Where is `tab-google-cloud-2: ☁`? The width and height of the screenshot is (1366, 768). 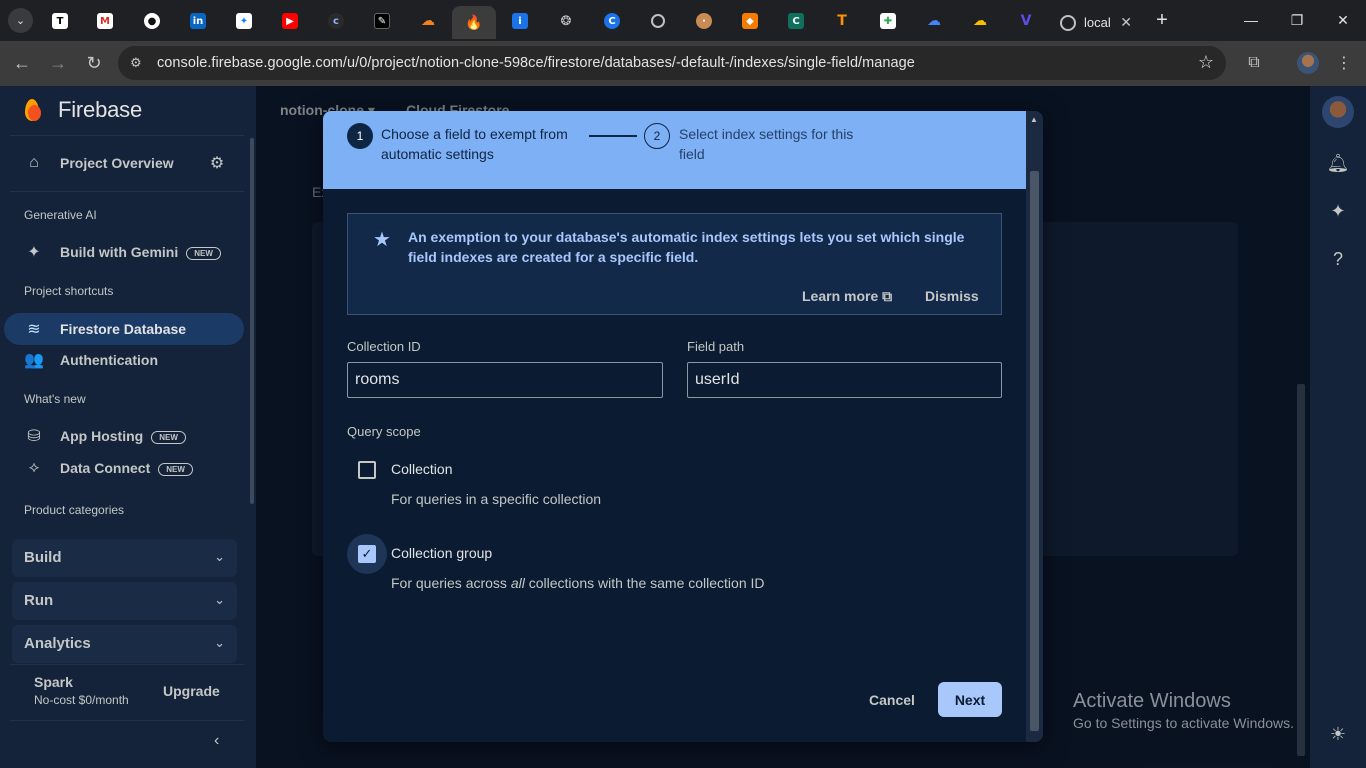 tab-google-cloud-2: ☁ is located at coordinates (980, 21).